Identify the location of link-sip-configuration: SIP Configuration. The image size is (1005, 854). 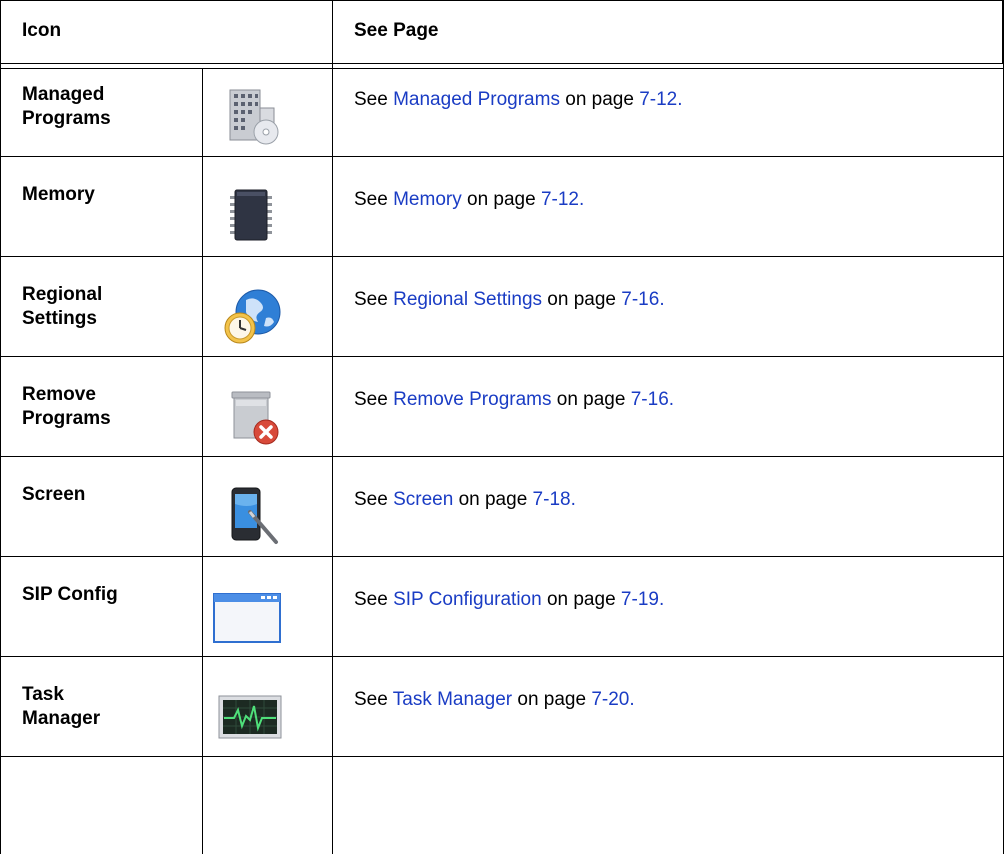
(467, 599).